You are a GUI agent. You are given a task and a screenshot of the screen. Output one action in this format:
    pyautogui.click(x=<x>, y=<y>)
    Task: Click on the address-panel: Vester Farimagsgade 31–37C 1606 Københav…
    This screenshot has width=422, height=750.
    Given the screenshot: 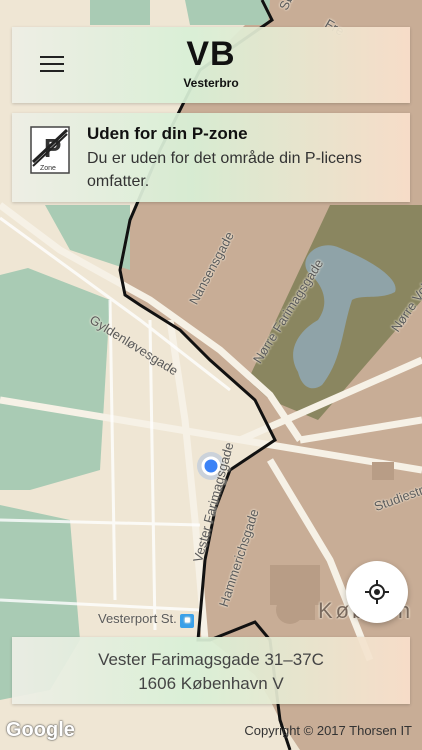 What is the action you would take?
    pyautogui.click(x=211, y=670)
    